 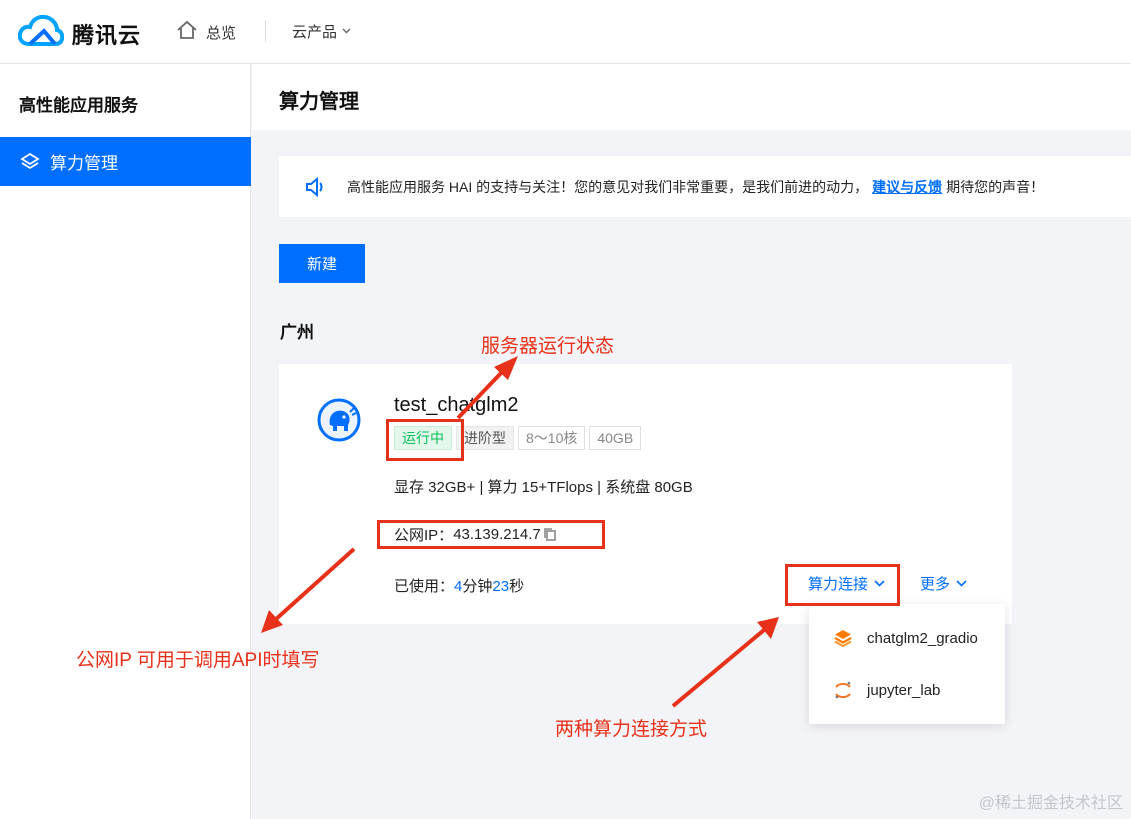 I want to click on usage-label: 已使用：, so click(x=424, y=586).